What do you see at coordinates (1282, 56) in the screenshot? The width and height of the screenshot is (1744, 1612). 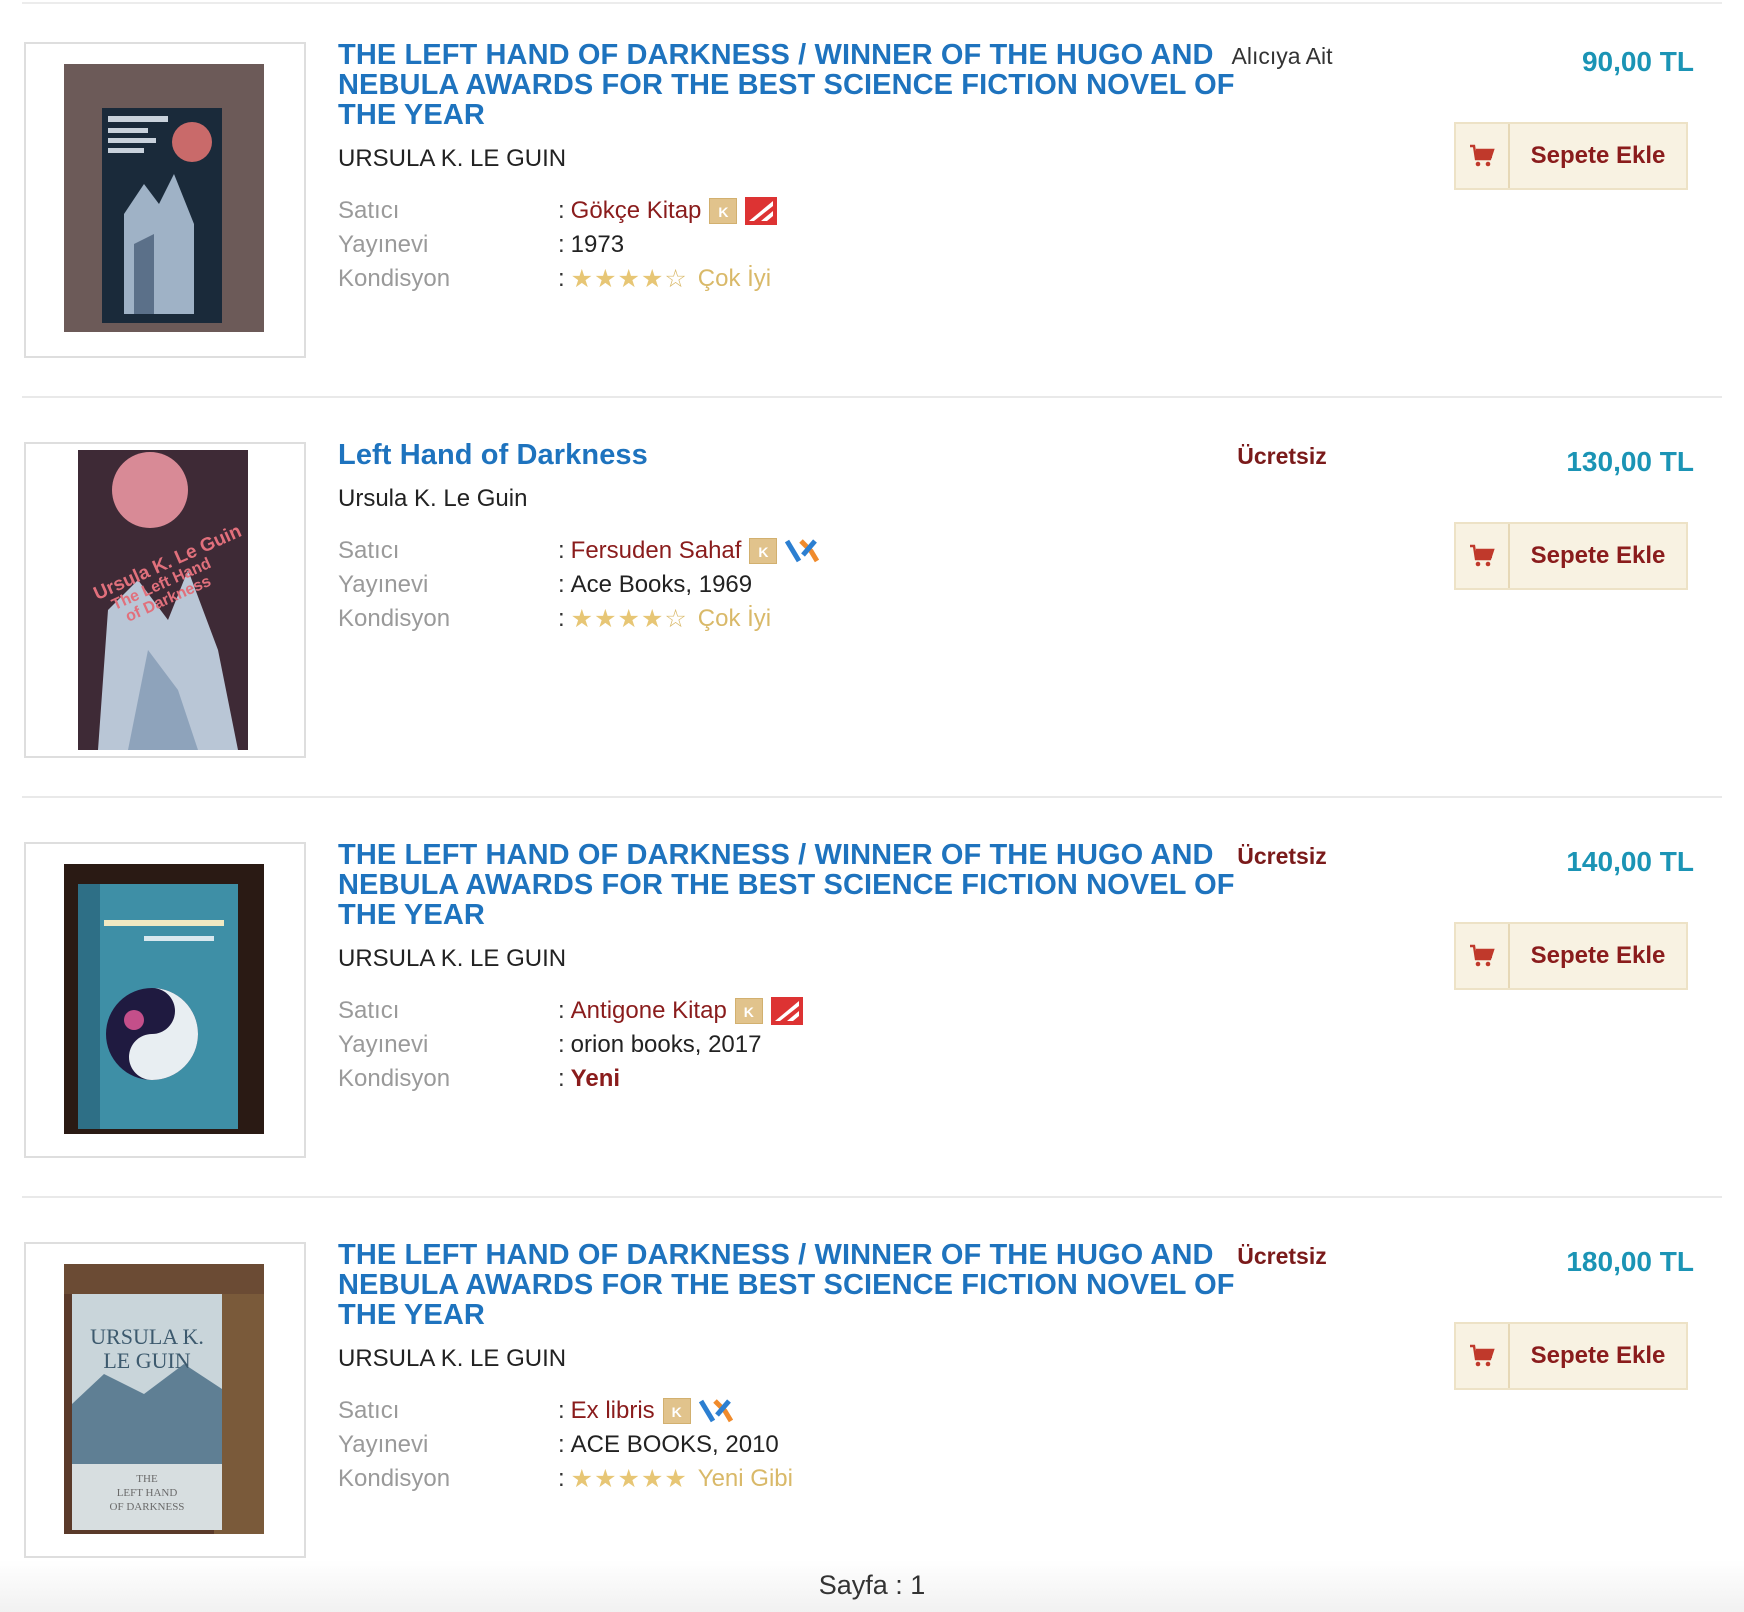 I see `shipping-info: Alıcıya Ait` at bounding box center [1282, 56].